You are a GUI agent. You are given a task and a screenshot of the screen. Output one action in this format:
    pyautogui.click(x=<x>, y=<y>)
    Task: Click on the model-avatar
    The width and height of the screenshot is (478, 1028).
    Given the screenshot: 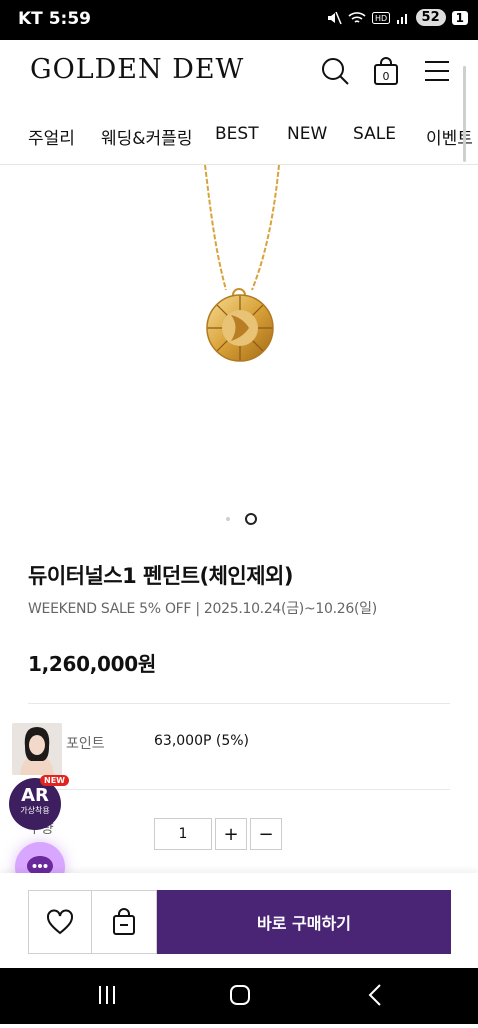 What is the action you would take?
    pyautogui.click(x=37, y=749)
    